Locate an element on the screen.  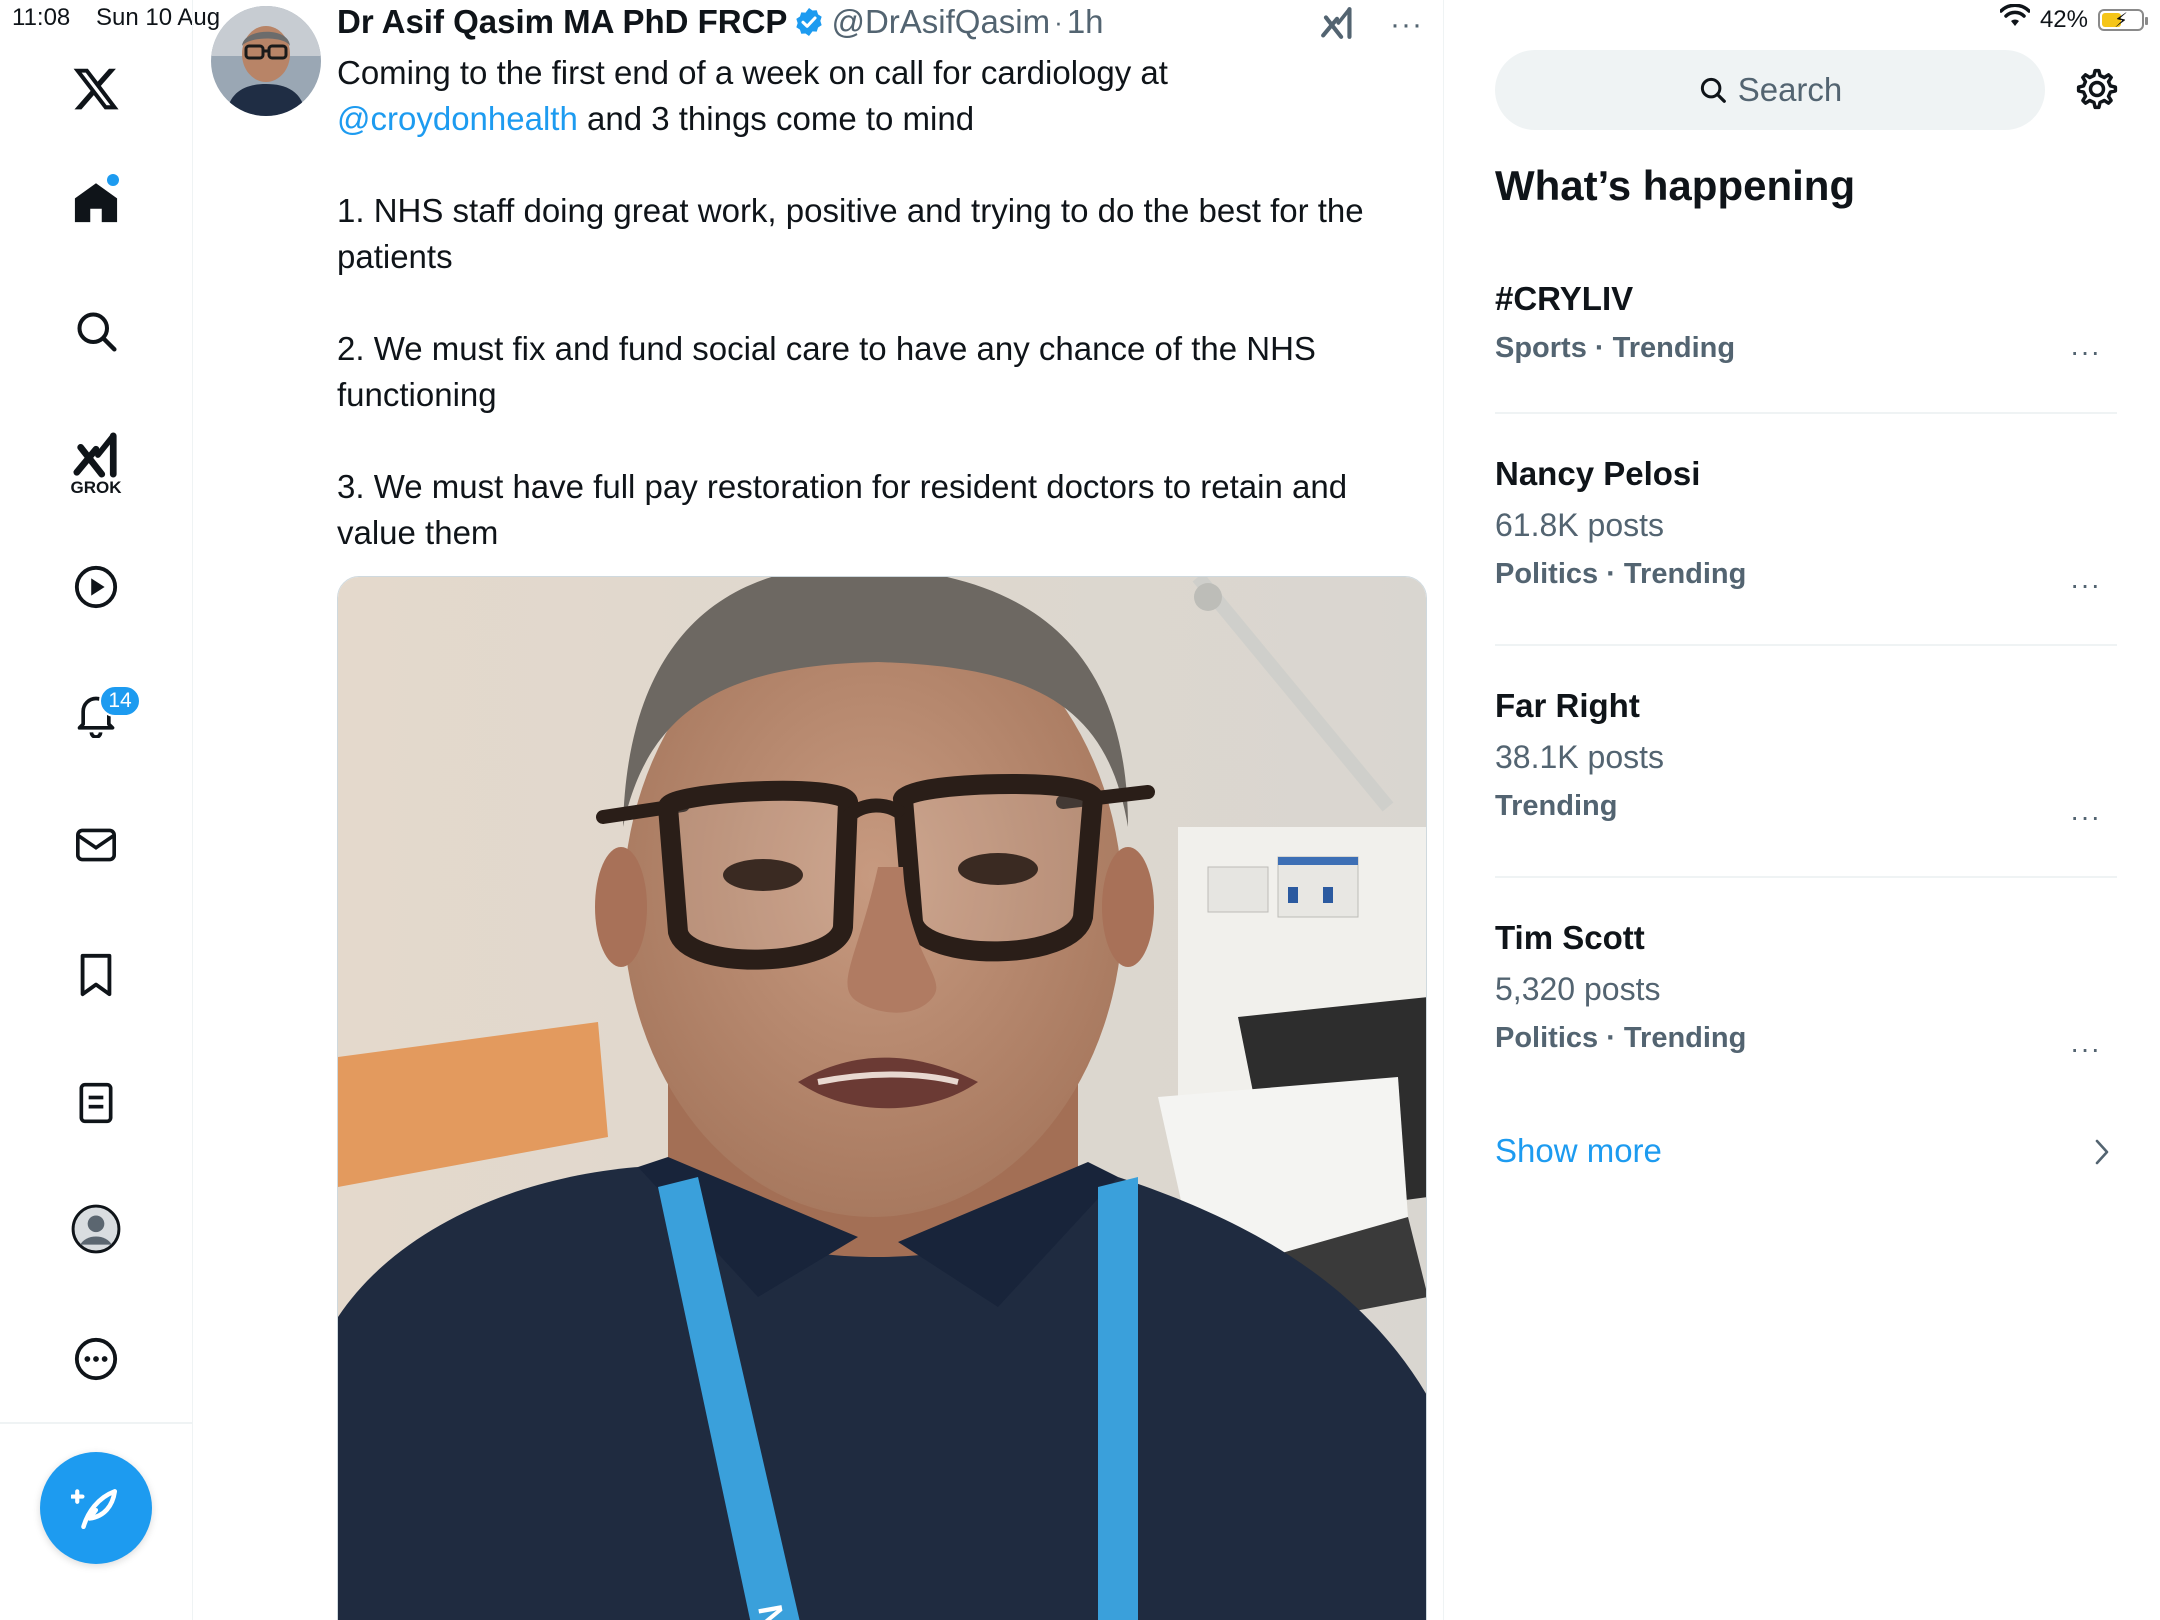
show-more-link: Show more is located at coordinates (1578, 1151).